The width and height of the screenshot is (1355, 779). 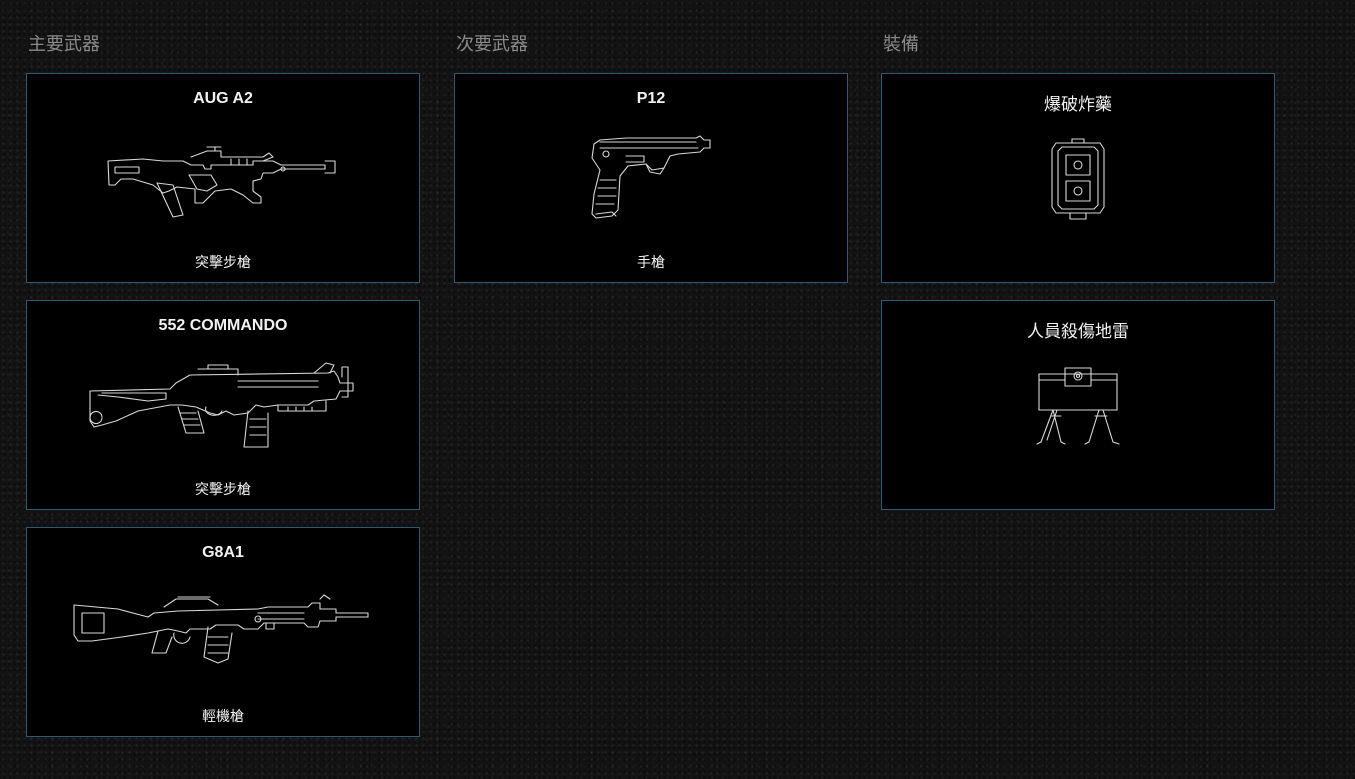 What do you see at coordinates (492, 44) in the screenshot?
I see `secondary-weapons-title: 次要武器` at bounding box center [492, 44].